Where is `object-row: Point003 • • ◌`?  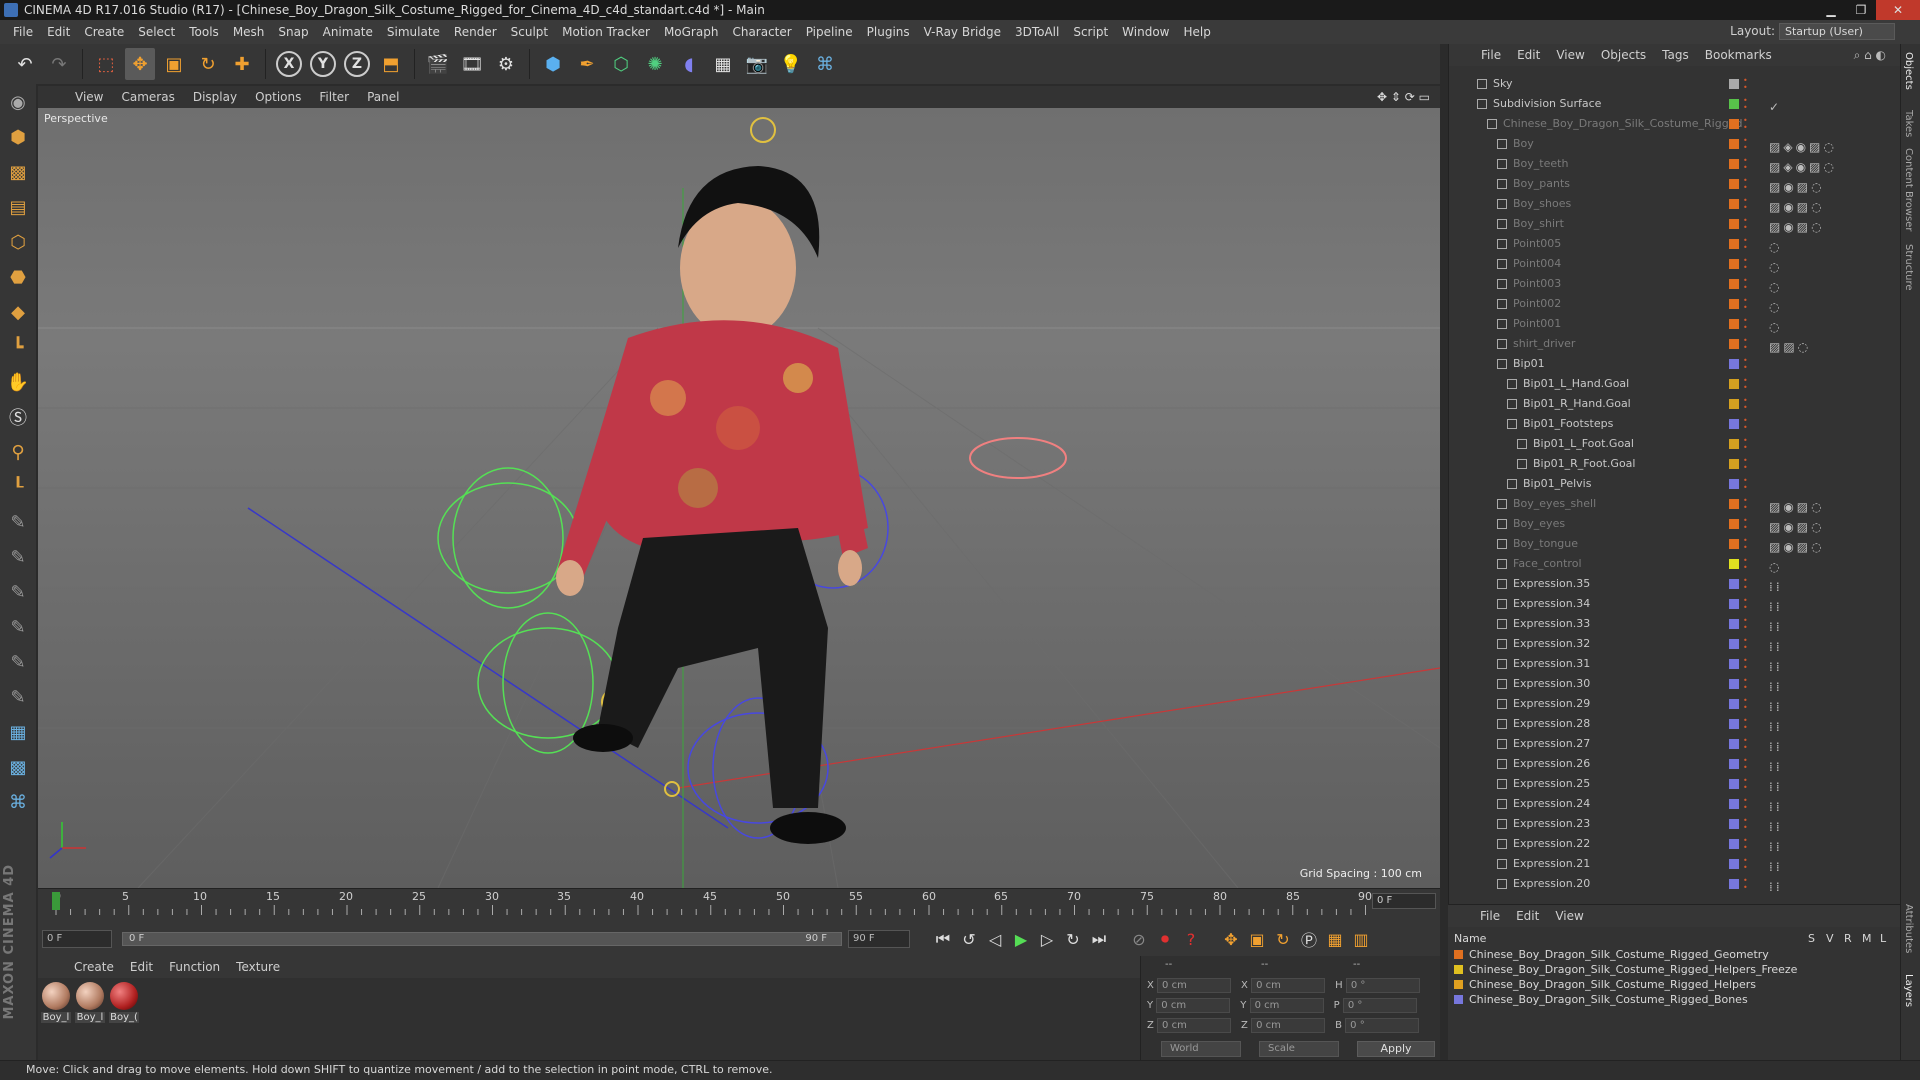
object-row: Point003 • • ◌ is located at coordinates (1669, 284).